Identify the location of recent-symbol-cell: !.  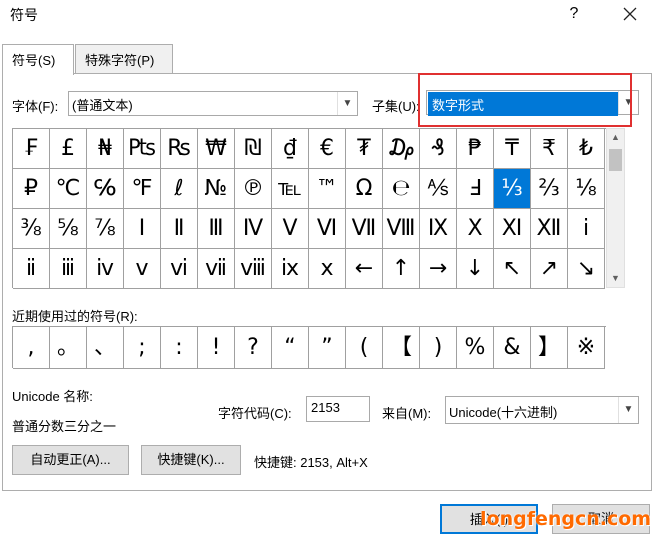
(216, 348).